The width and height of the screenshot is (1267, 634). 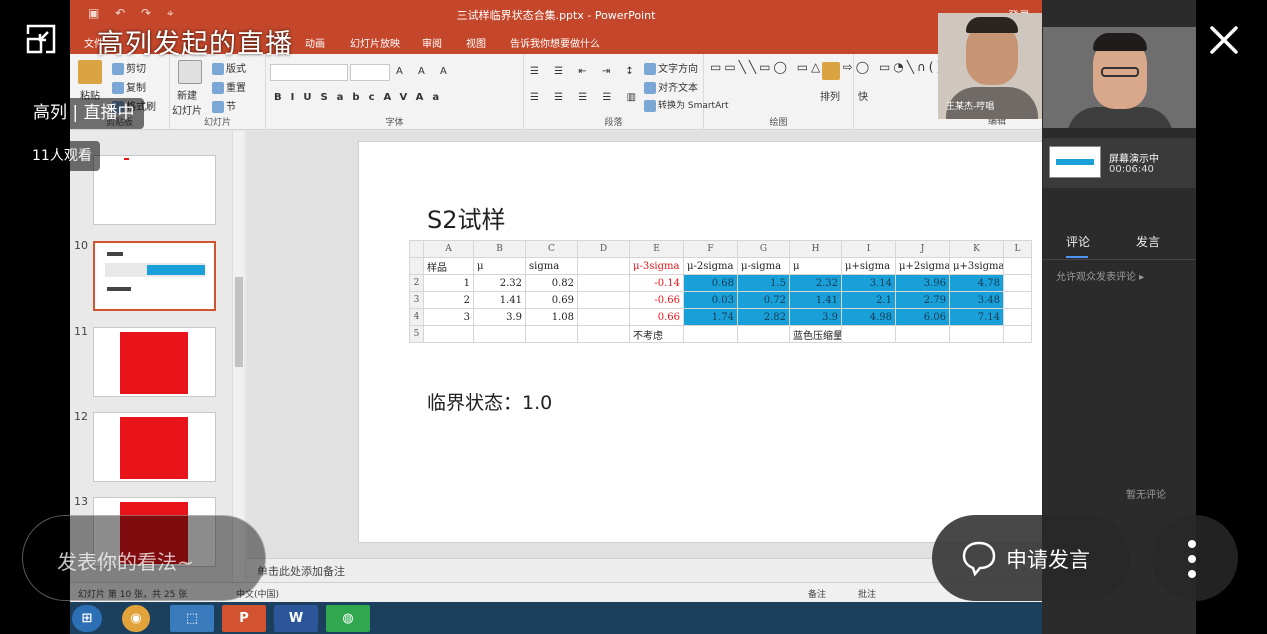 What do you see at coordinates (1078, 241) in the screenshot?
I see `tab-comment: 评论` at bounding box center [1078, 241].